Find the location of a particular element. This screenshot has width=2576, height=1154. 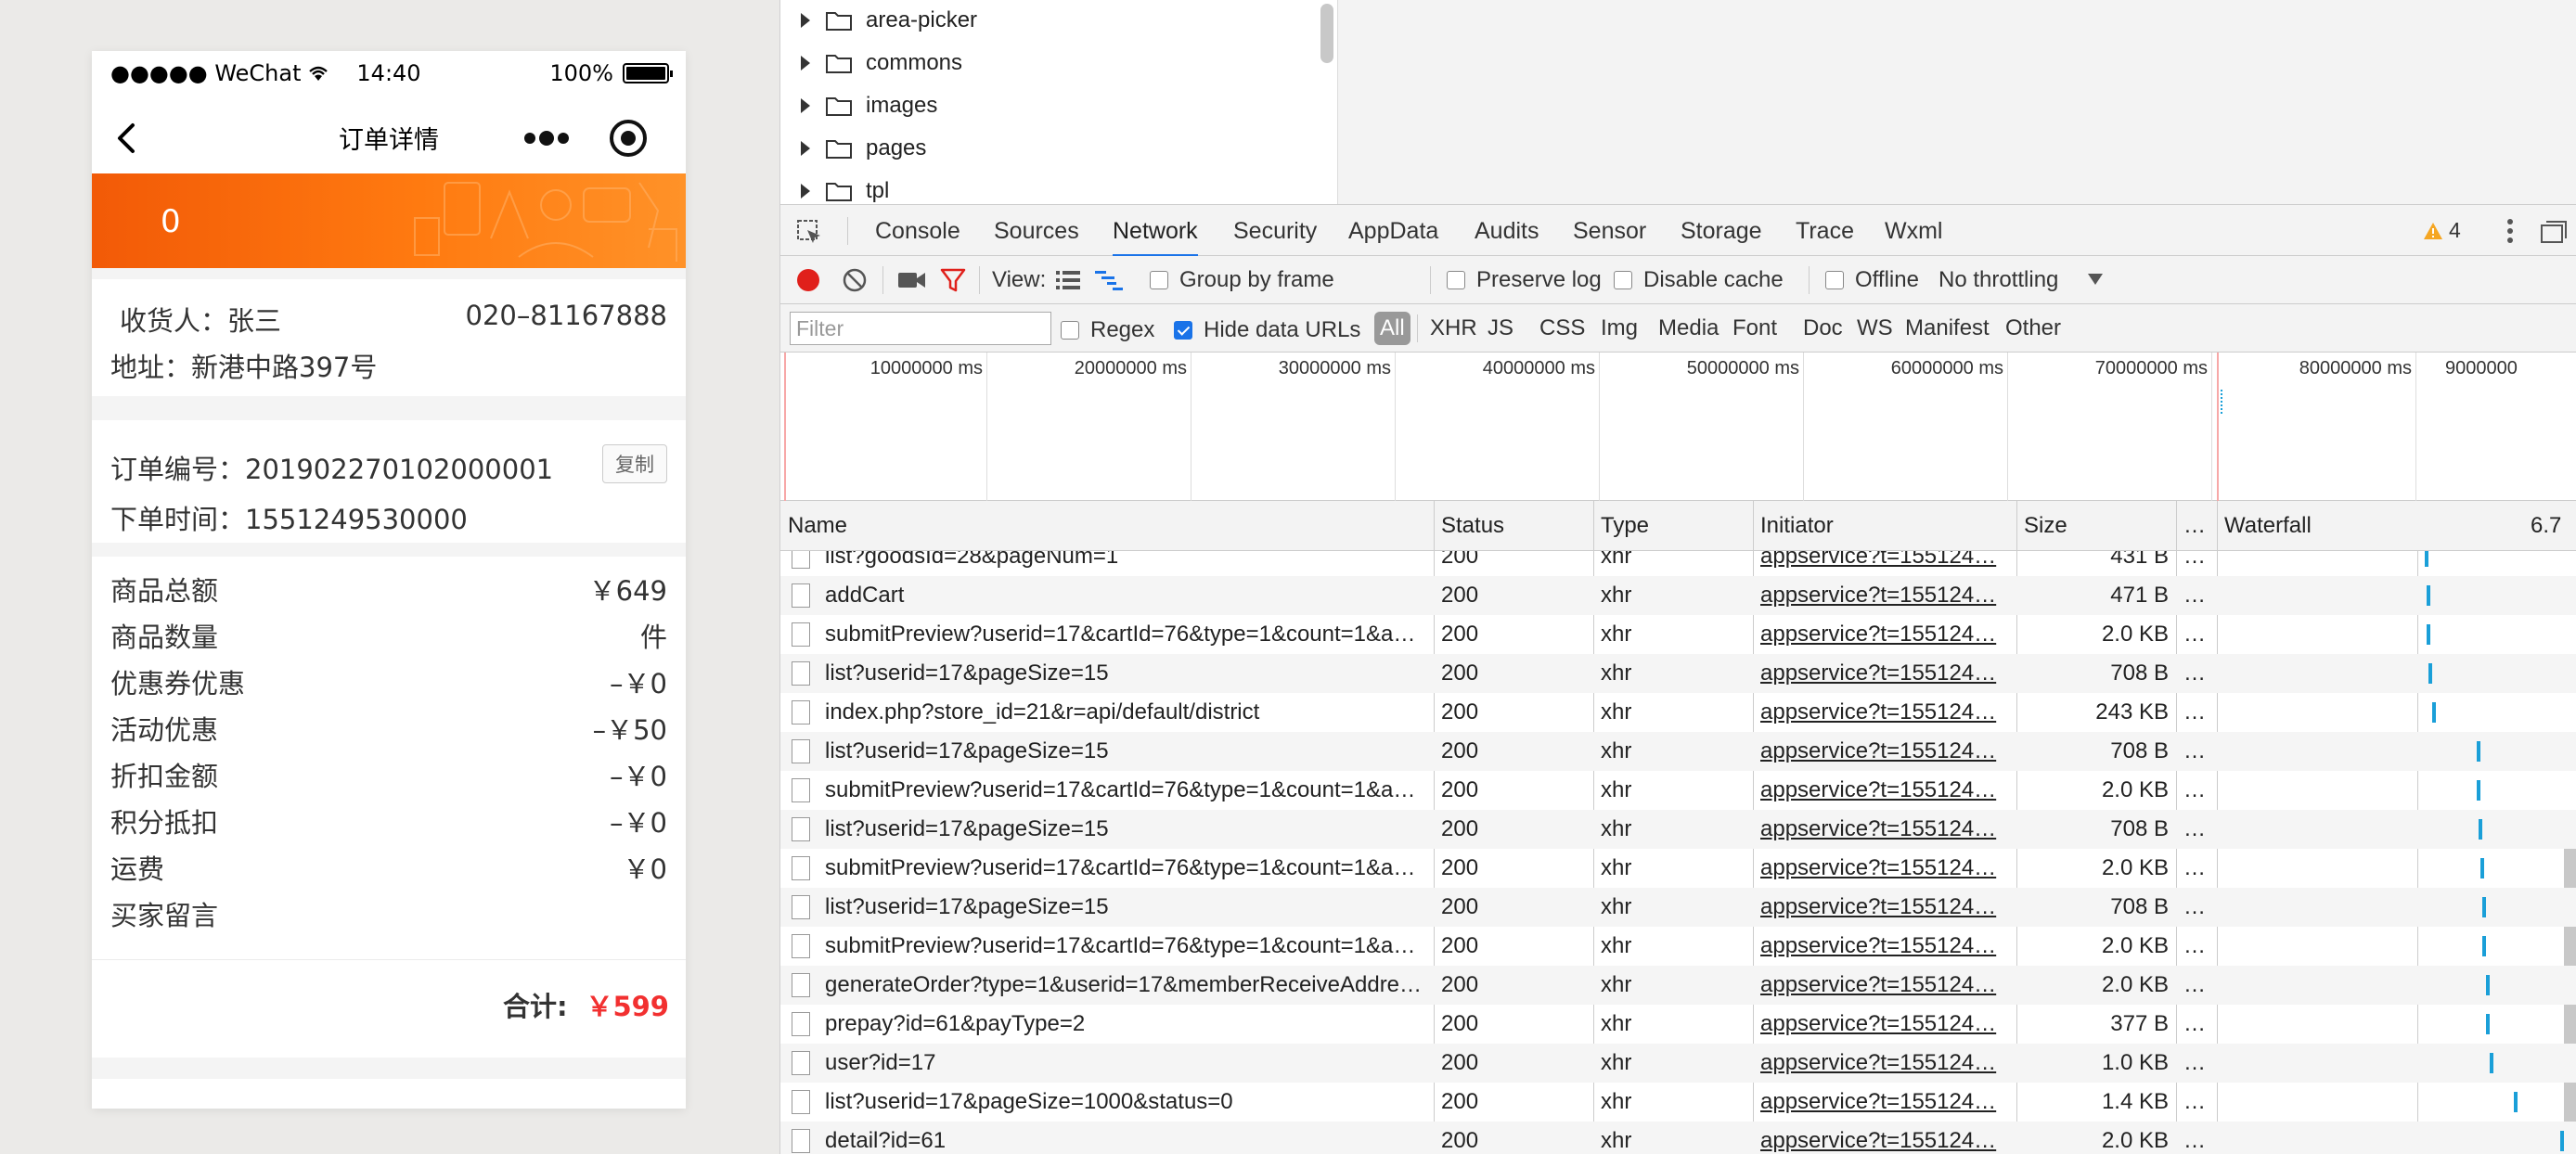

chevron-down-icon is located at coordinates (2095, 279).